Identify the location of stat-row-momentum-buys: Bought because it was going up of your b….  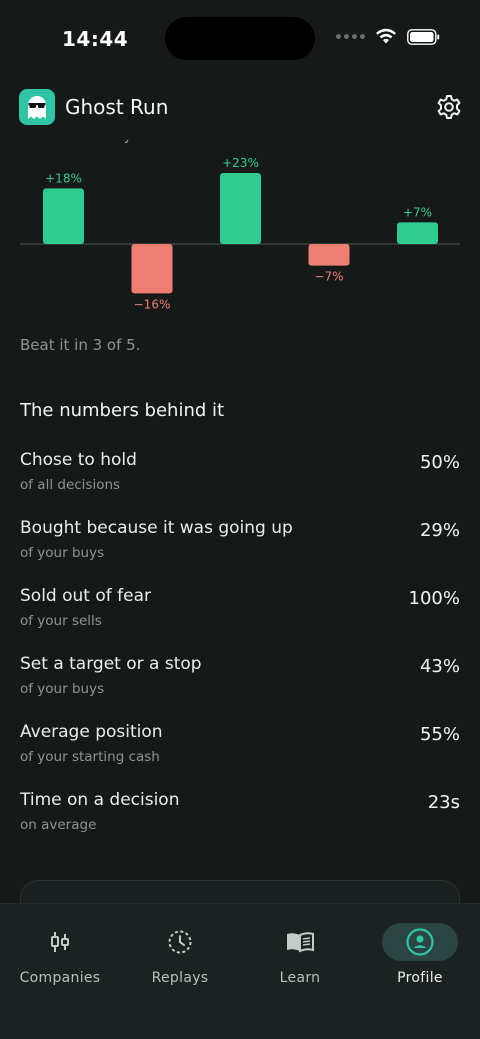
(240, 550).